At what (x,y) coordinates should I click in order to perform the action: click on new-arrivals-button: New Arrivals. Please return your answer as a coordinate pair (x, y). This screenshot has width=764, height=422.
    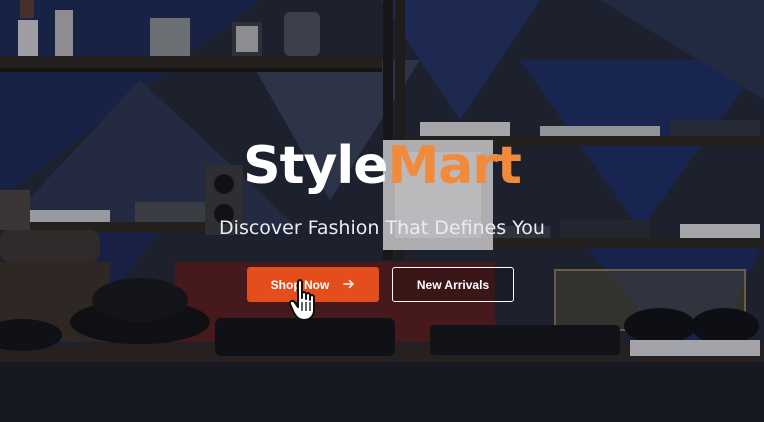
    Looking at the image, I should click on (453, 284).